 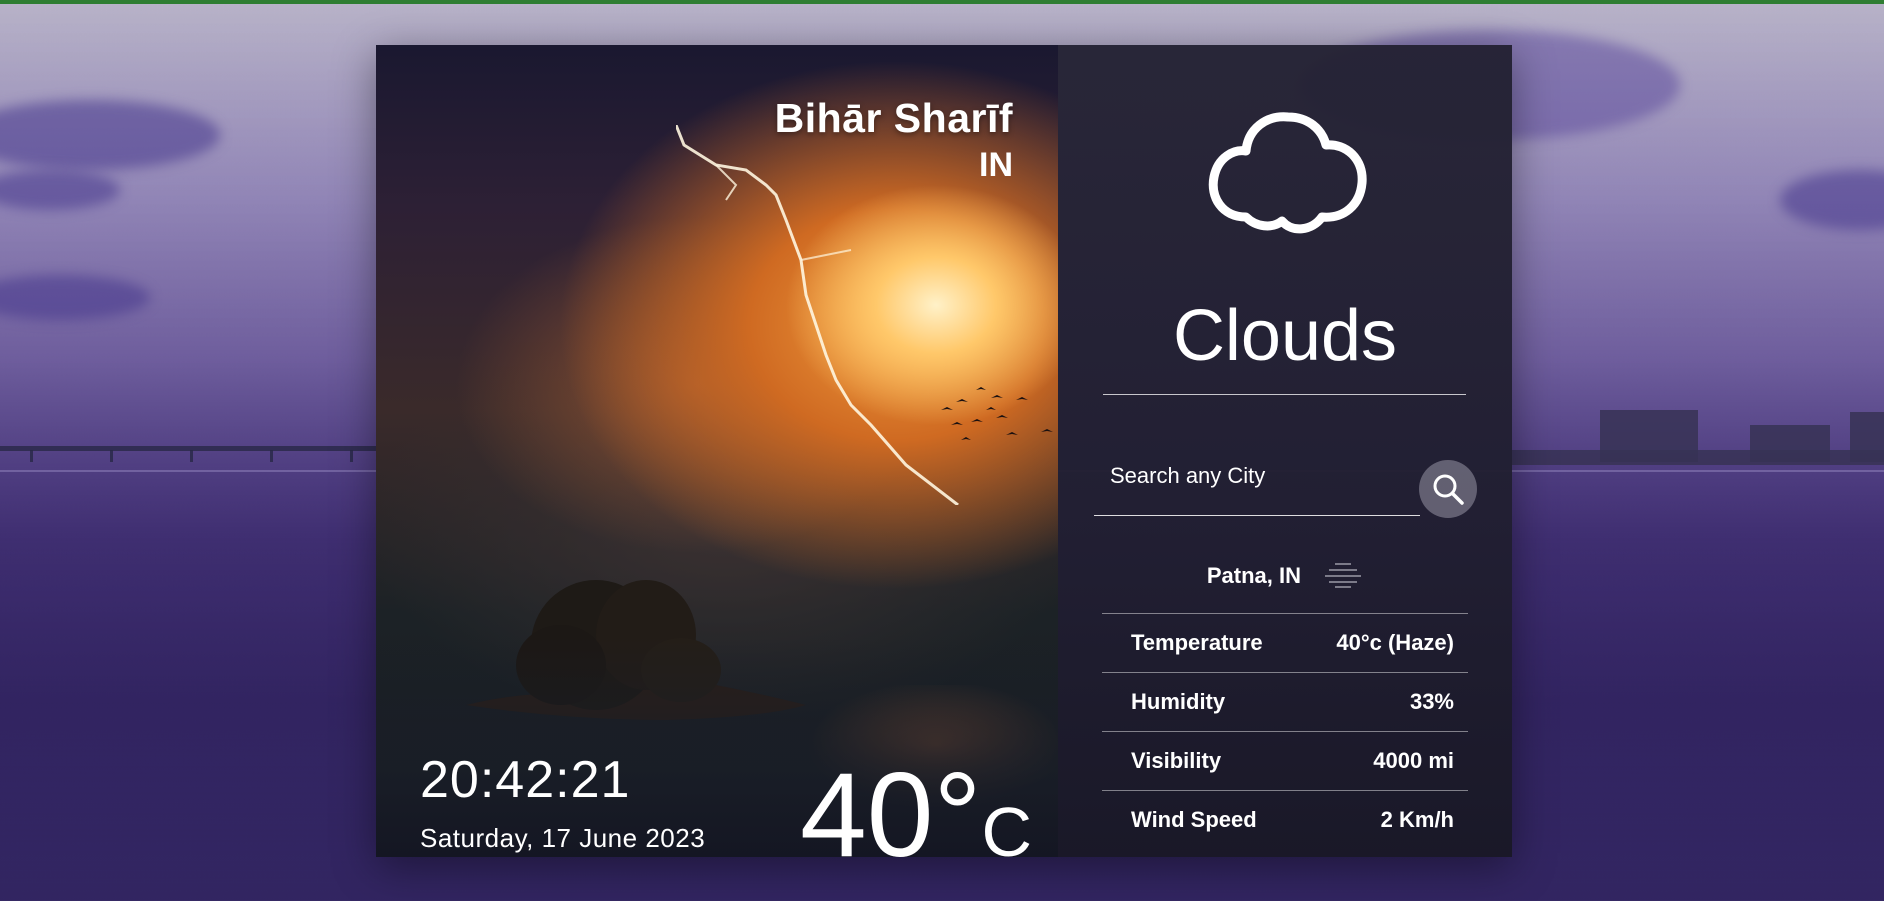 I want to click on current-date: Saturday, 17 June 2023, so click(x=563, y=838).